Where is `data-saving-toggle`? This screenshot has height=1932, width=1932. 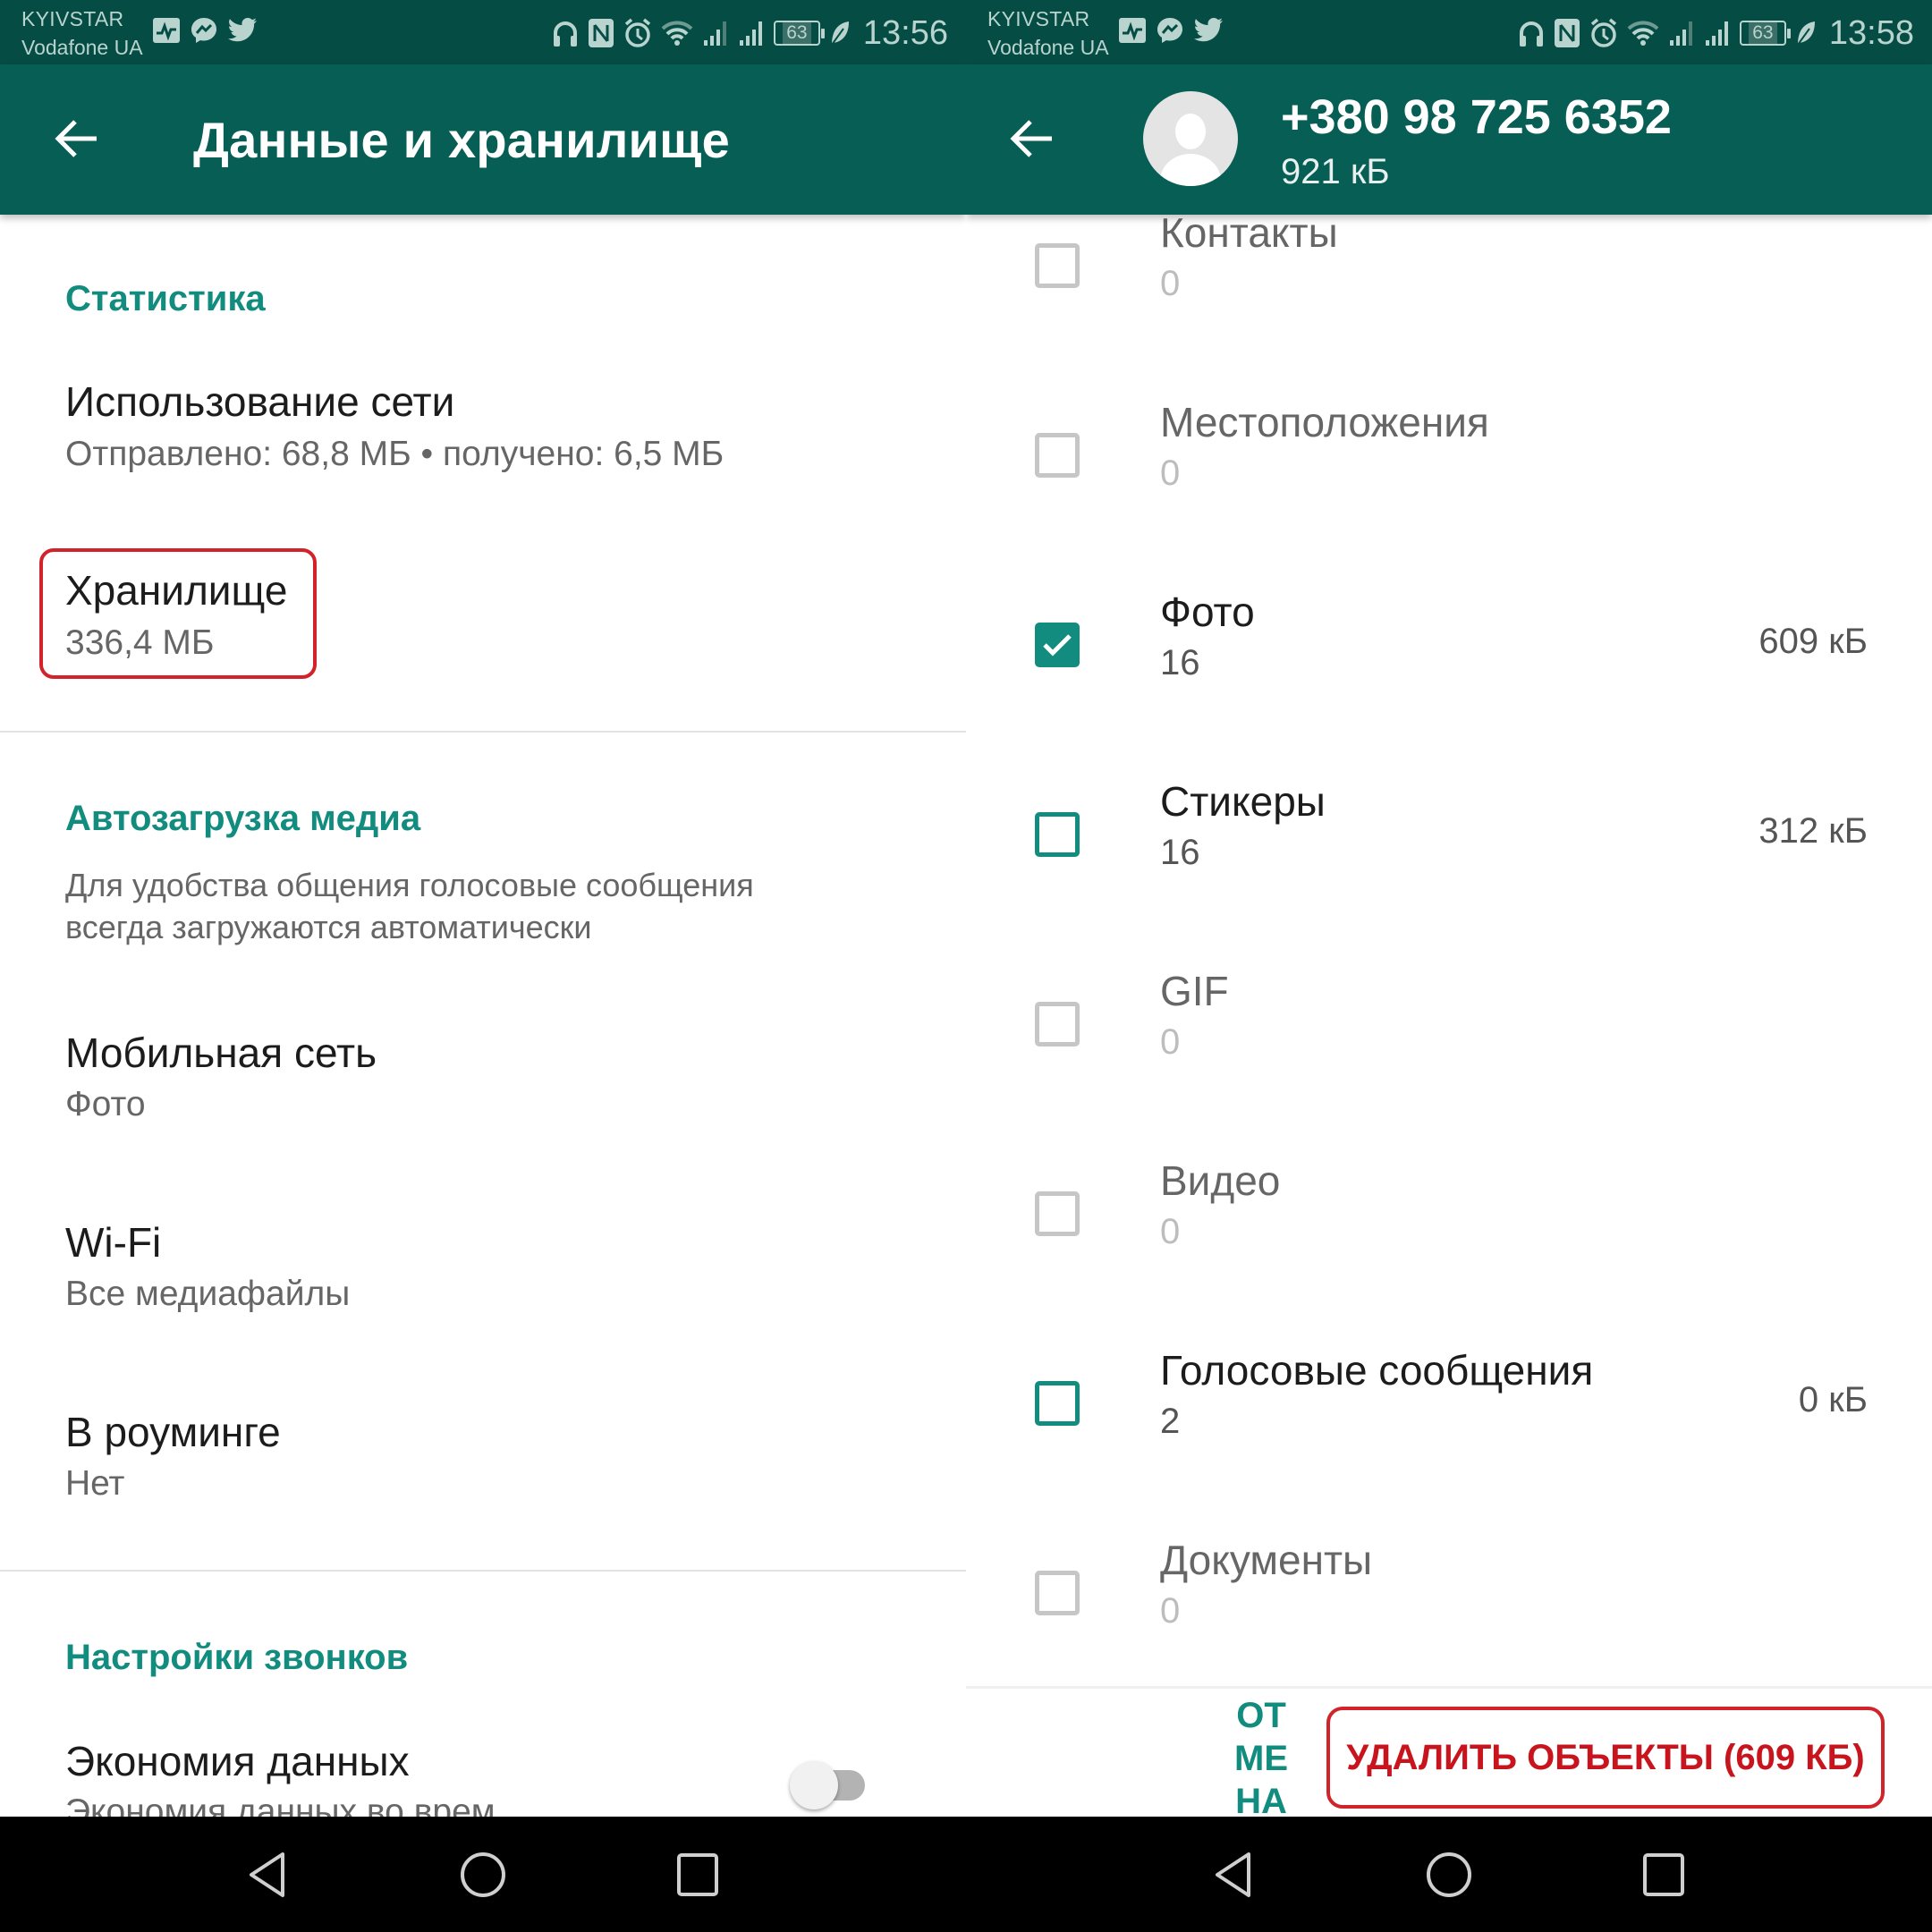
data-saving-toggle is located at coordinates (827, 1784).